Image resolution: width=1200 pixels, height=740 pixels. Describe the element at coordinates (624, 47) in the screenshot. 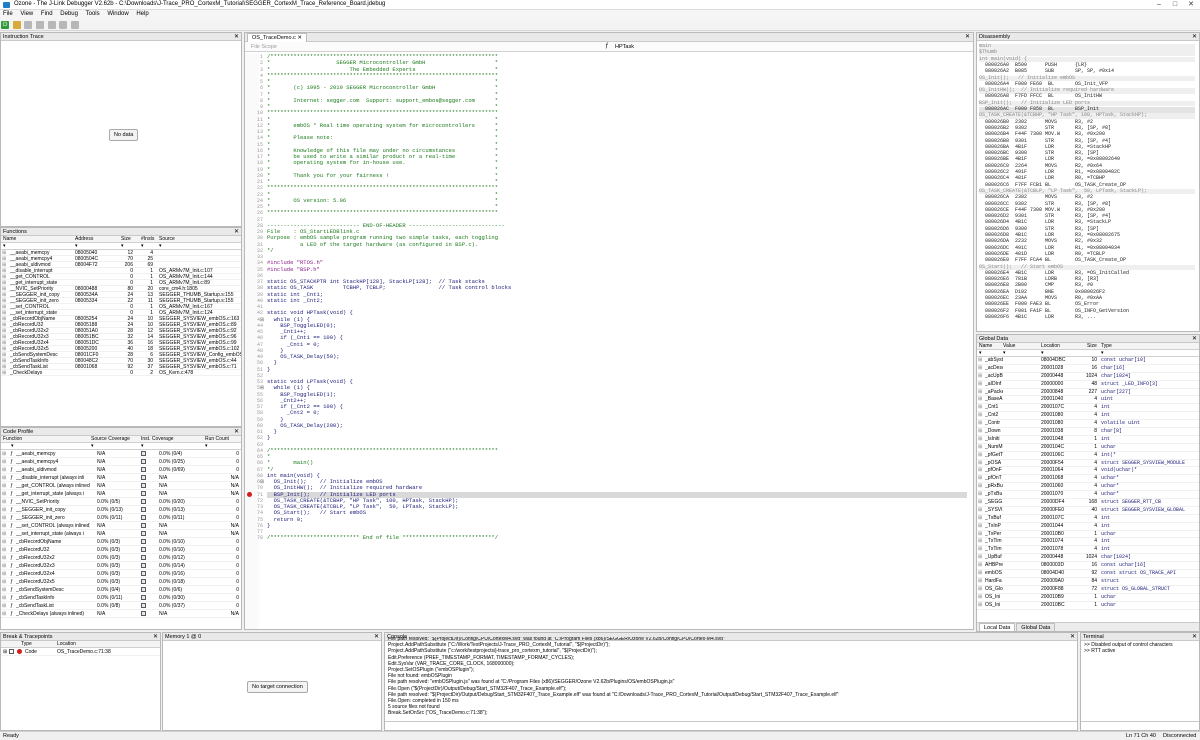

I see `function-scope-dropdown: HPTask` at that location.